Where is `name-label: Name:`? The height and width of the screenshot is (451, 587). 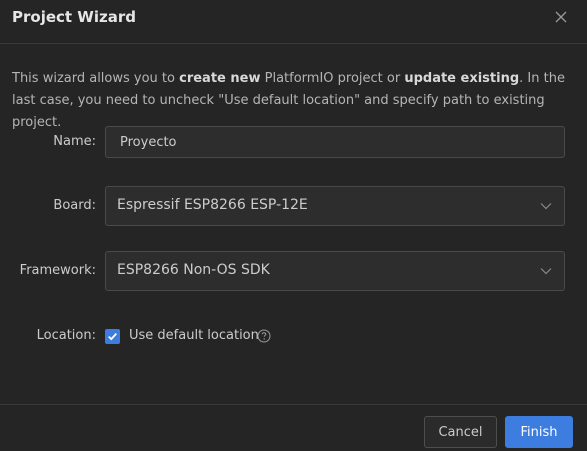
name-label: Name: is located at coordinates (74, 141).